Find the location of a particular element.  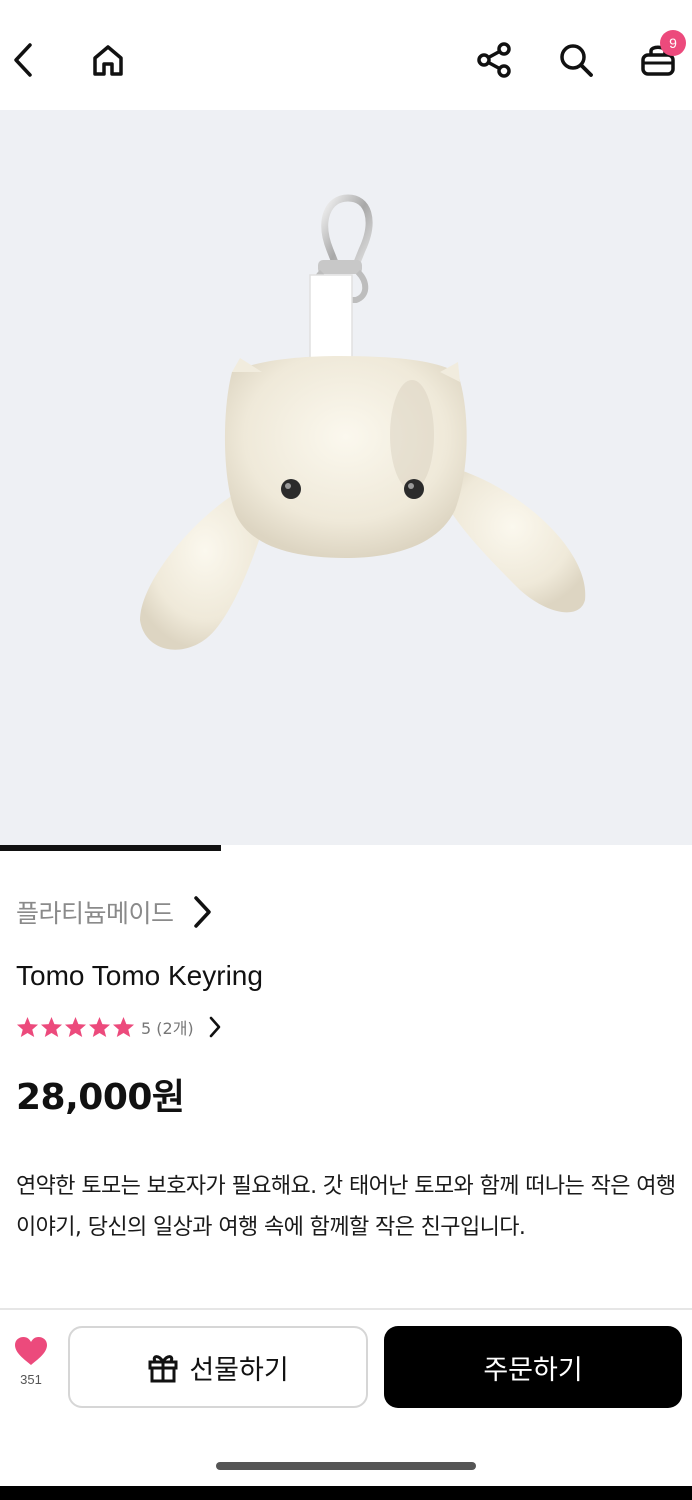

home-icon is located at coordinates (108, 60).